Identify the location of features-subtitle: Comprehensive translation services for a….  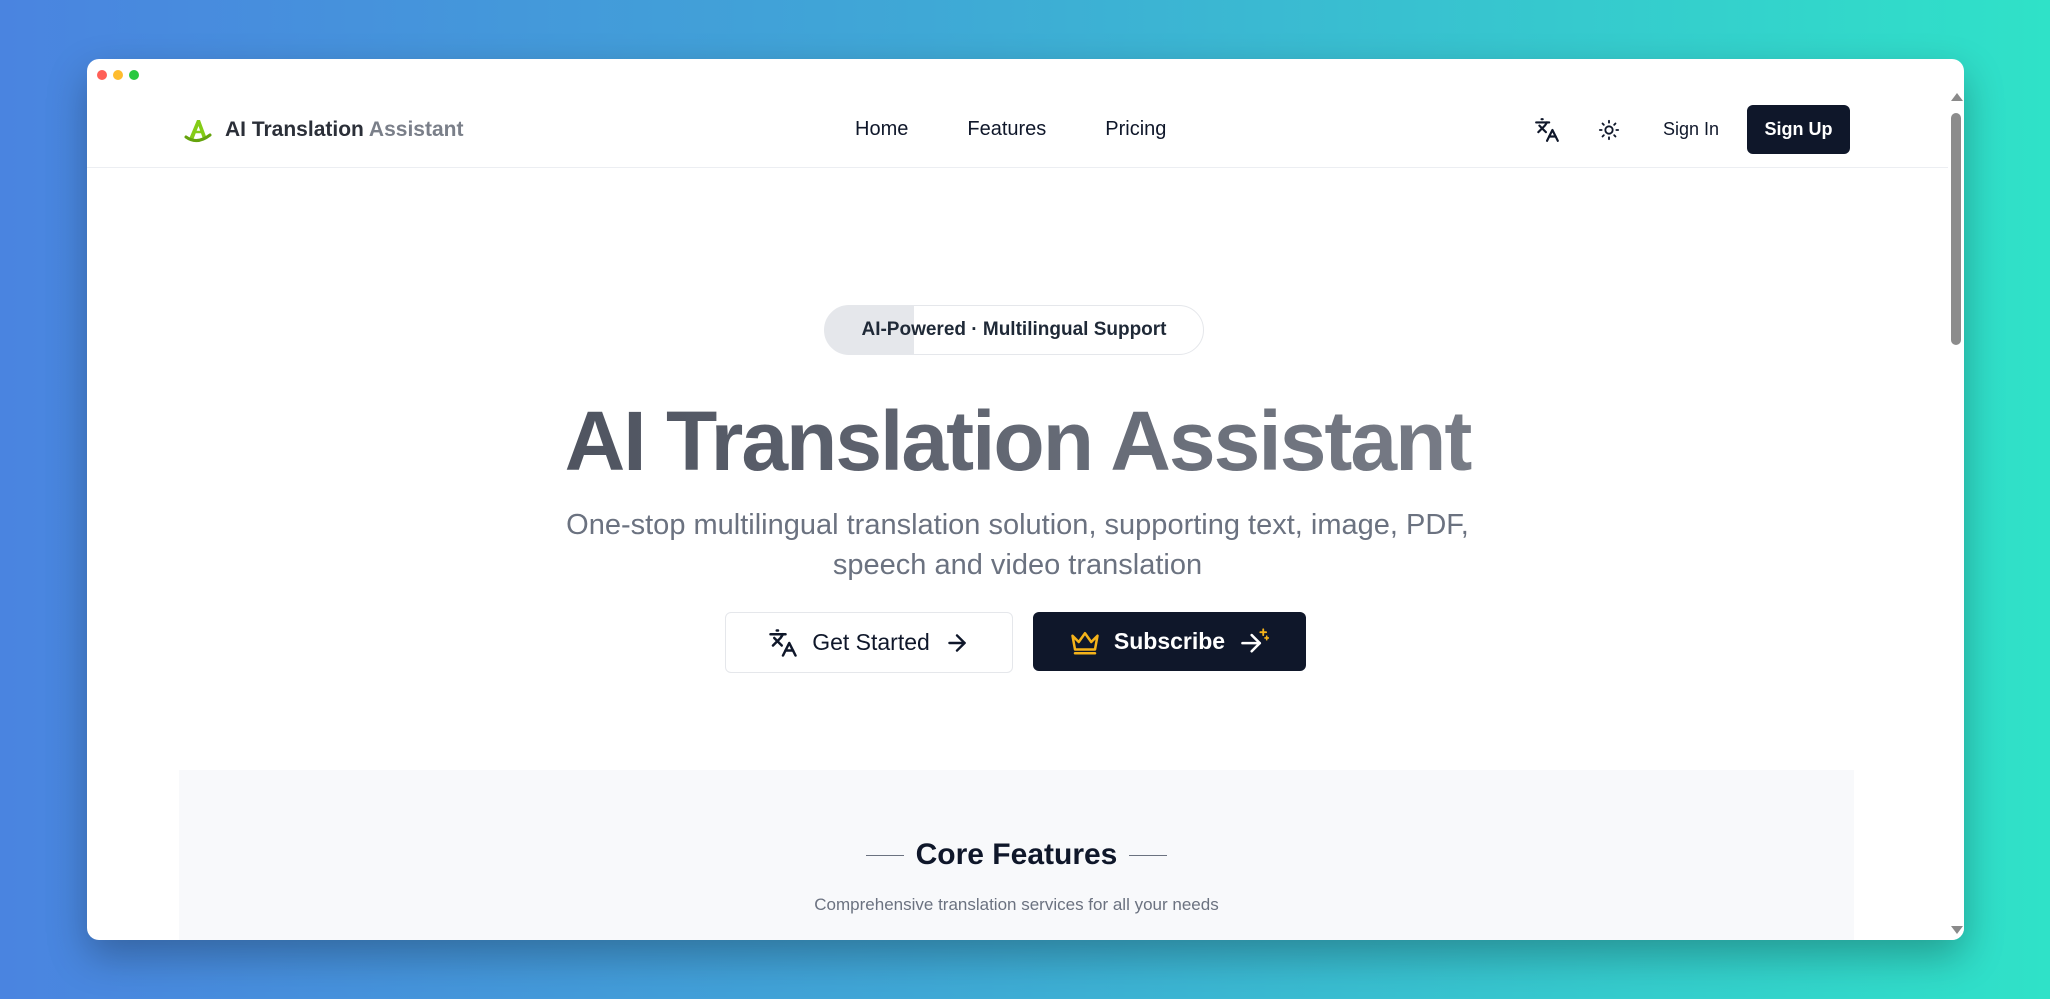
(1016, 904).